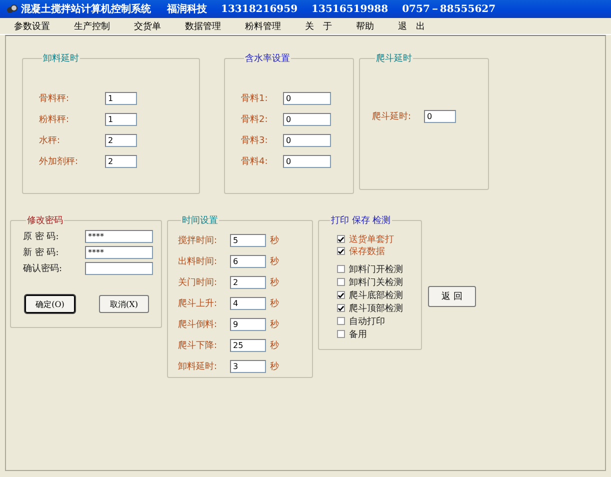 The height and width of the screenshot is (477, 611). What do you see at coordinates (361, 220) in the screenshot?
I see `group-title: 打印 保存 检测` at bounding box center [361, 220].